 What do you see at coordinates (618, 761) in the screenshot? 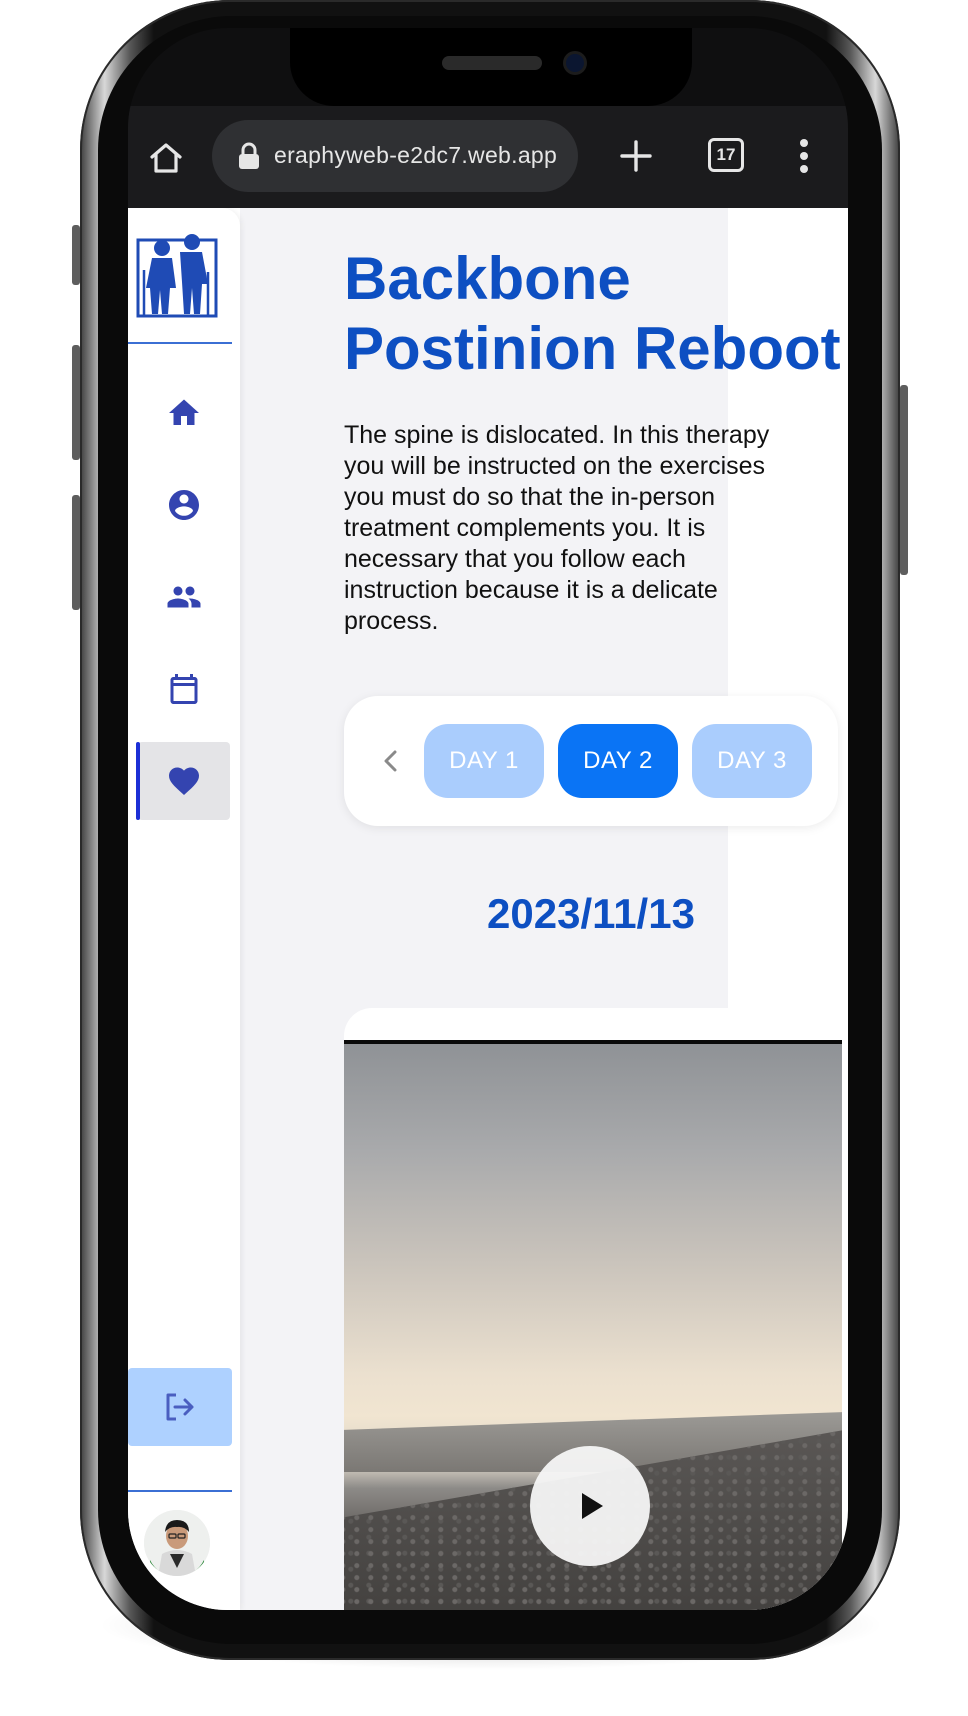
I see `day-2-button: DAY 2` at bounding box center [618, 761].